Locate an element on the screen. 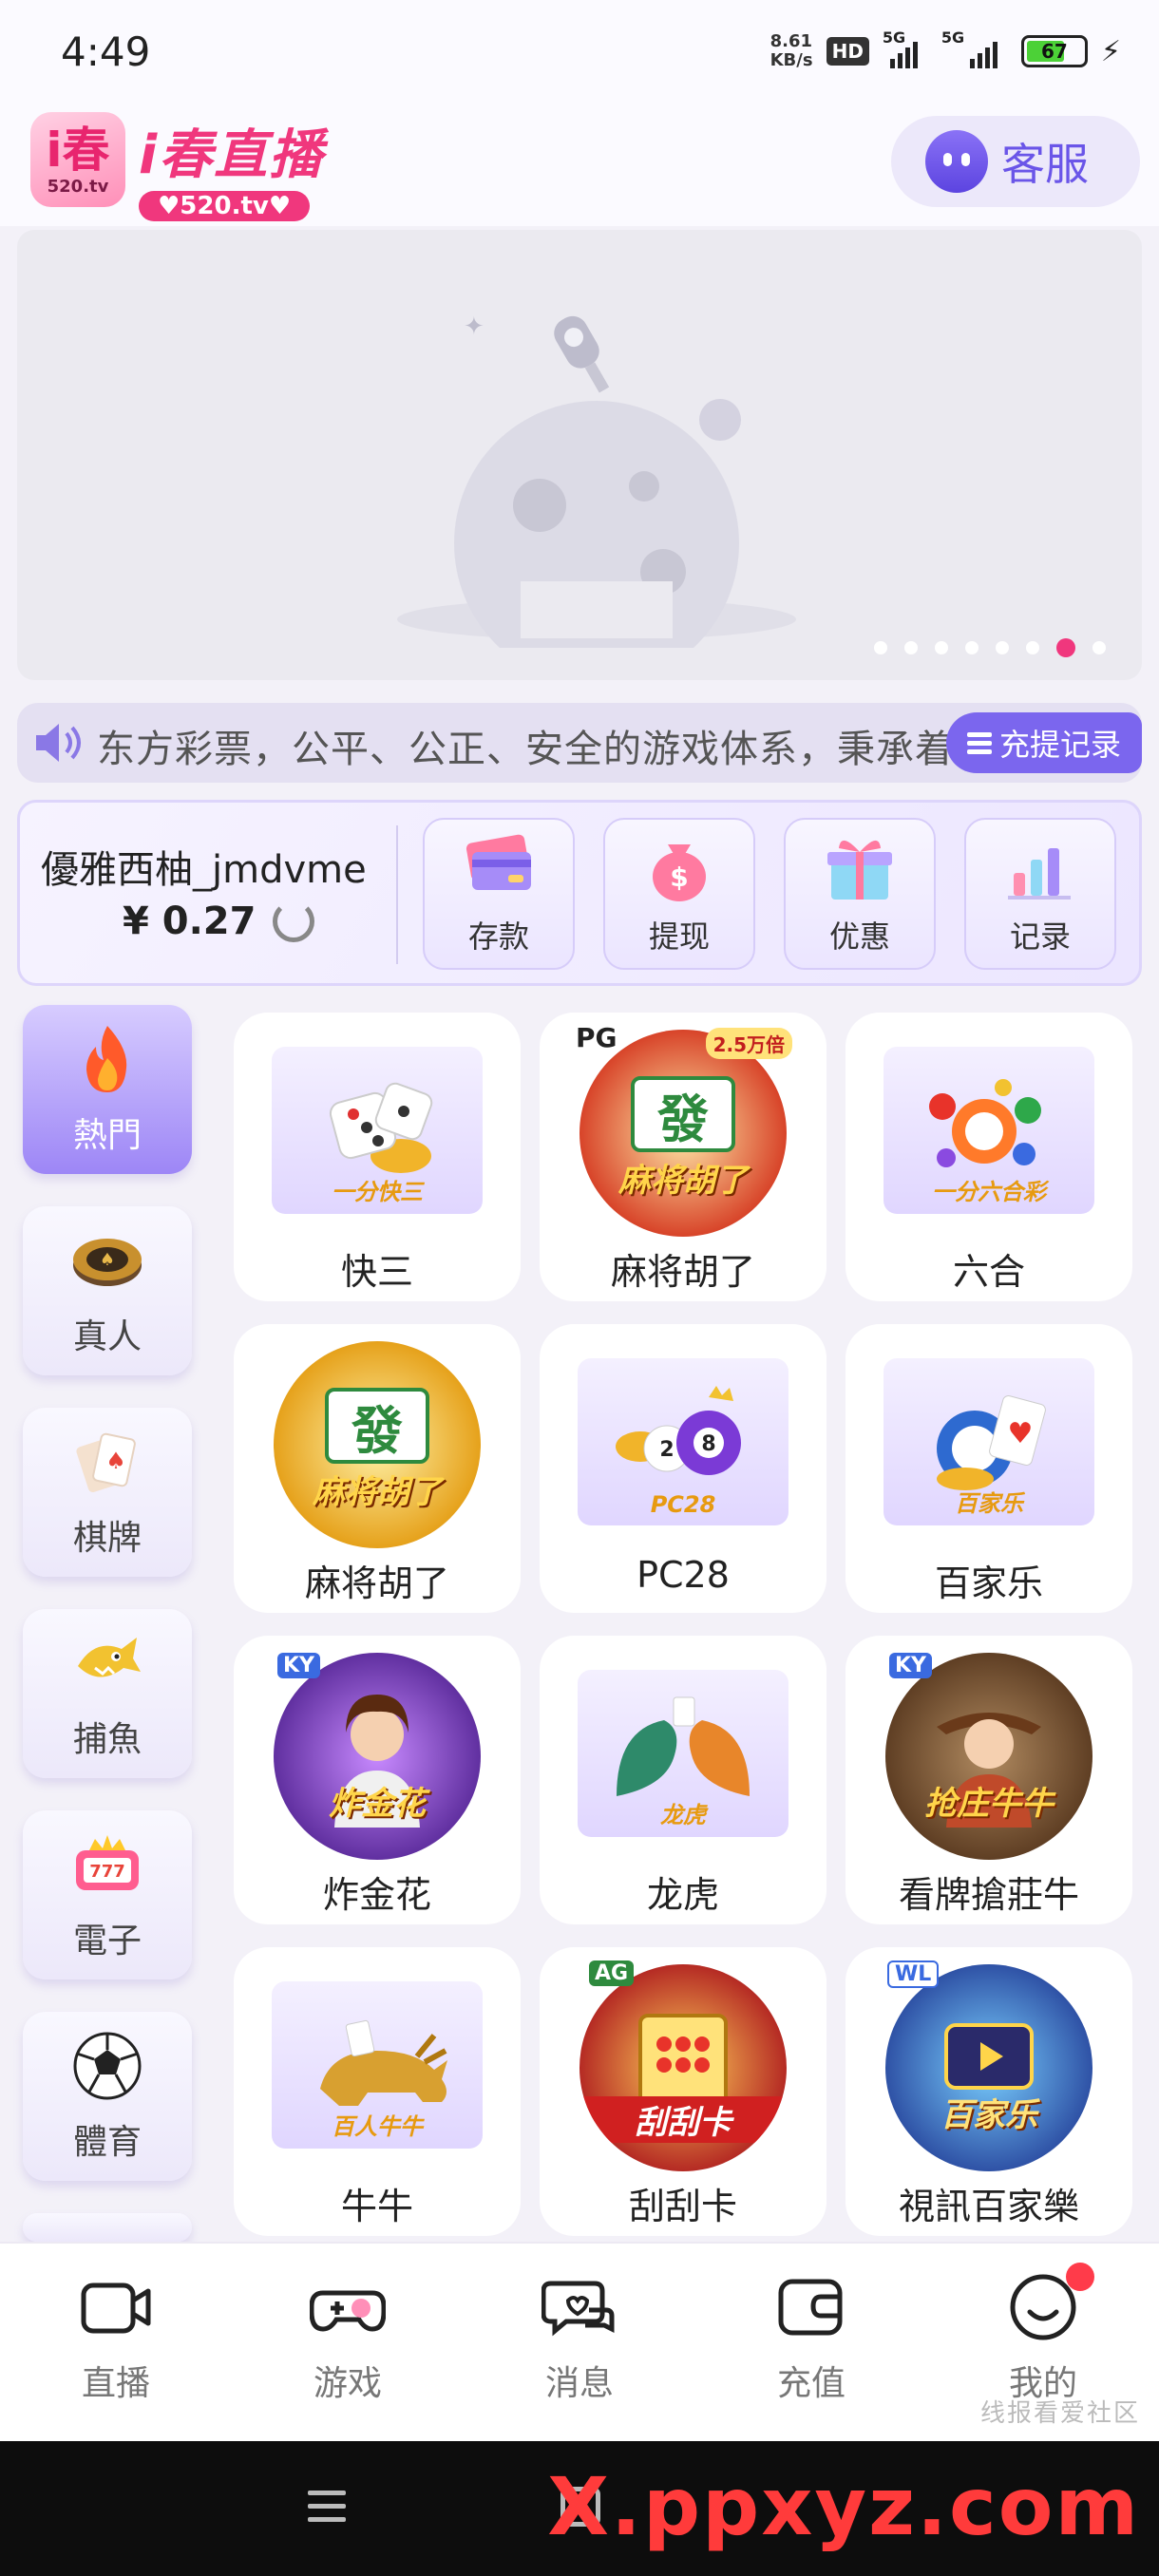  game-name: 炸金花 is located at coordinates (376, 1895).